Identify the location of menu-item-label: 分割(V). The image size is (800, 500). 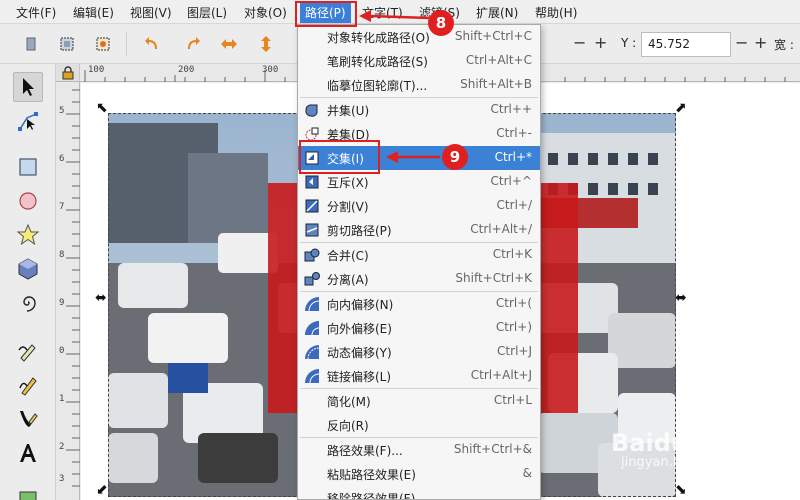
(348, 207).